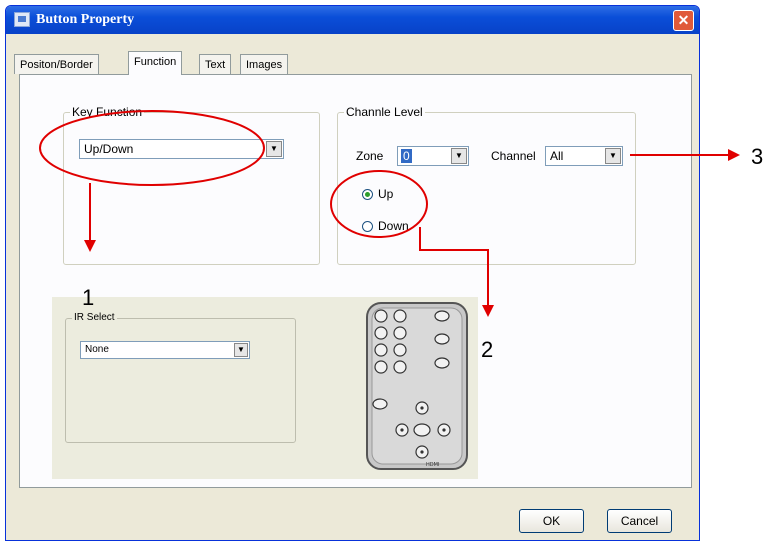 The height and width of the screenshot is (548, 771). What do you see at coordinates (757, 156) in the screenshot?
I see `annotation-label-3: 3` at bounding box center [757, 156].